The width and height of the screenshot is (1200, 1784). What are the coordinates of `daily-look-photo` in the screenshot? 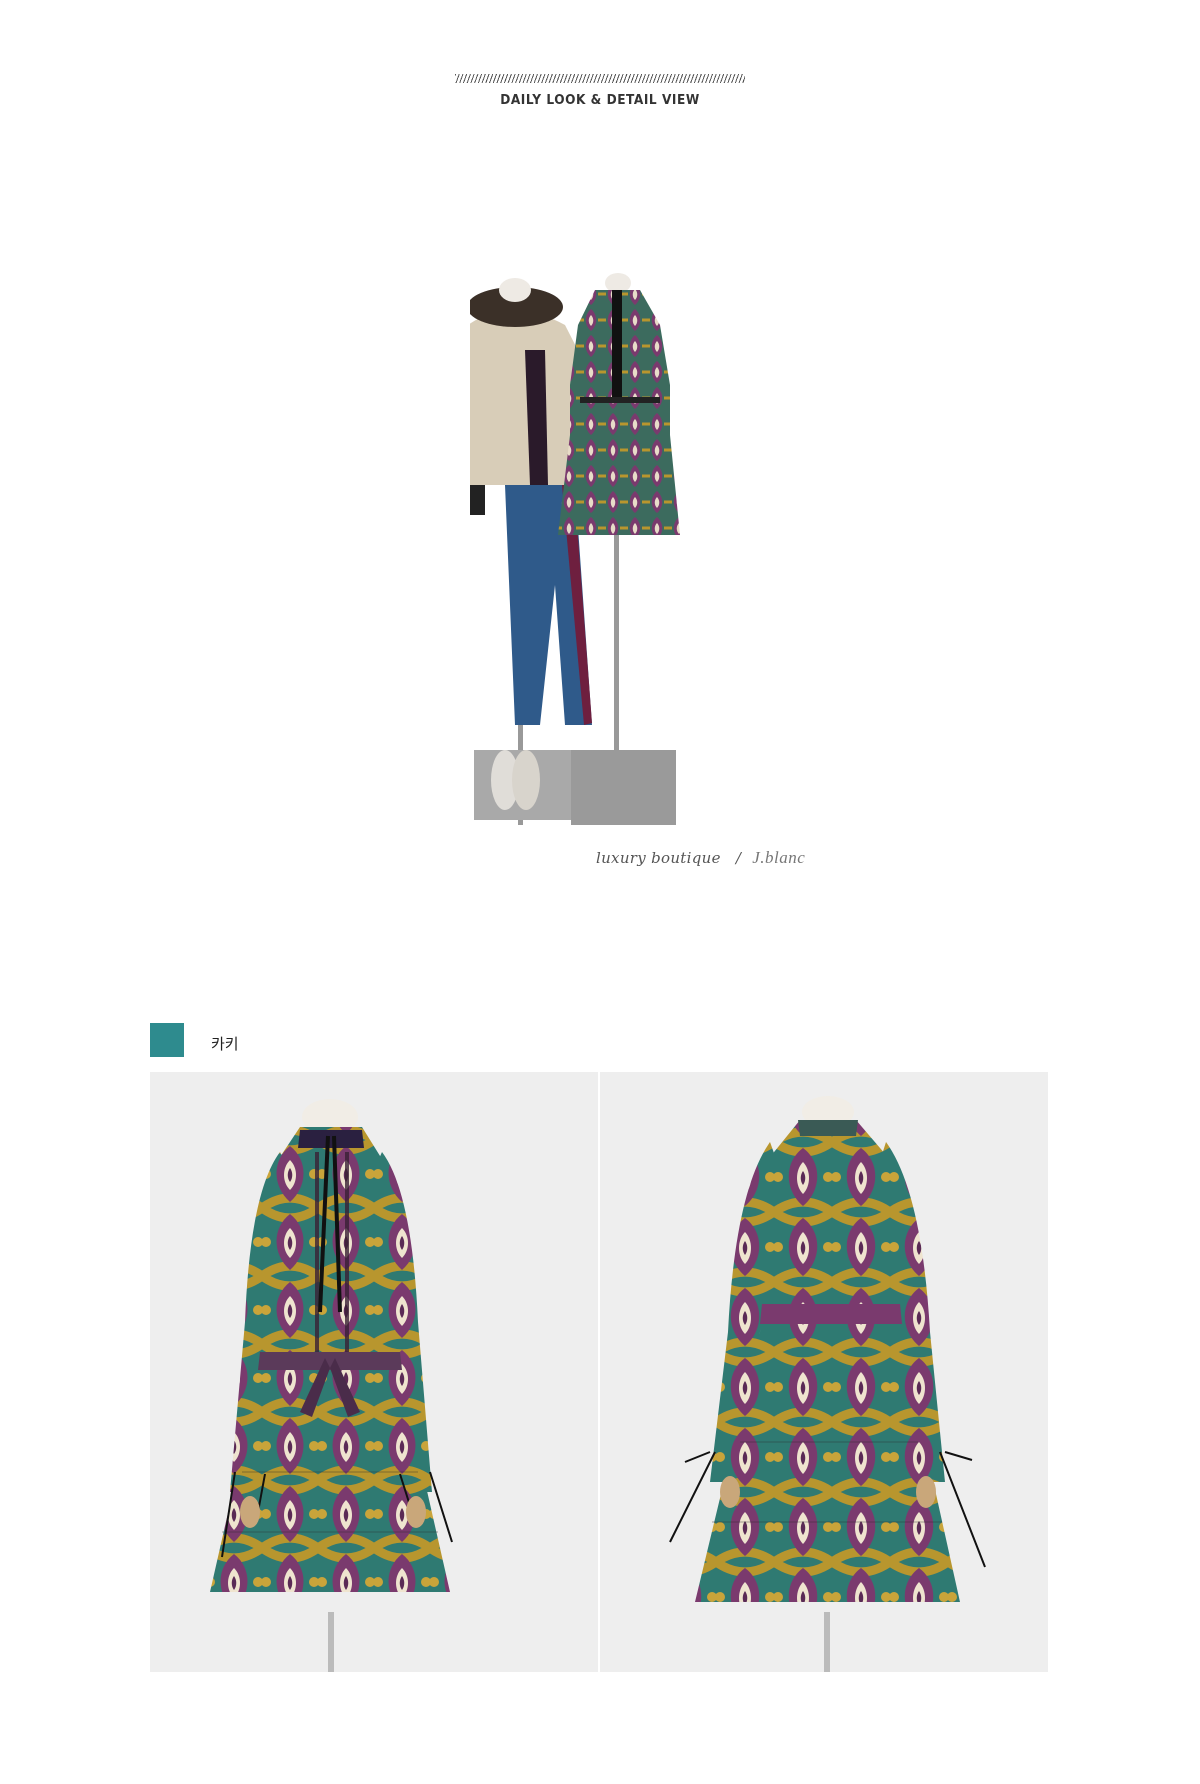 It's located at (617, 542).